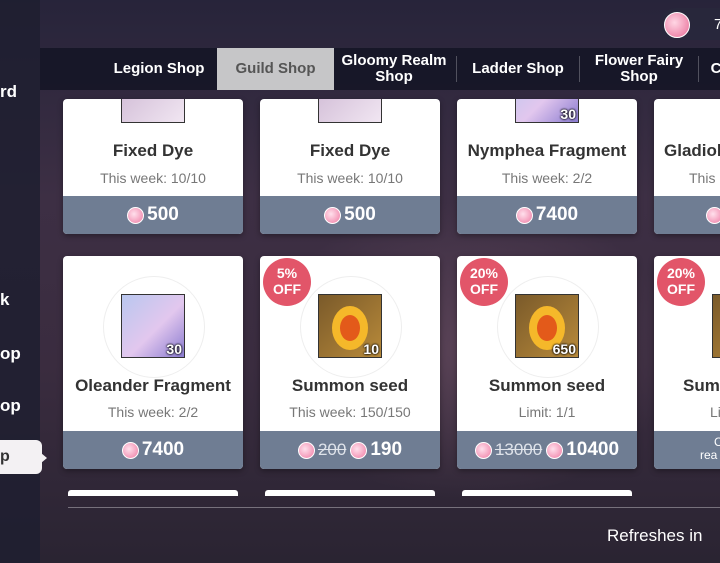  What do you see at coordinates (153, 385) in the screenshot?
I see `item-name: Oleander Fragment` at bounding box center [153, 385].